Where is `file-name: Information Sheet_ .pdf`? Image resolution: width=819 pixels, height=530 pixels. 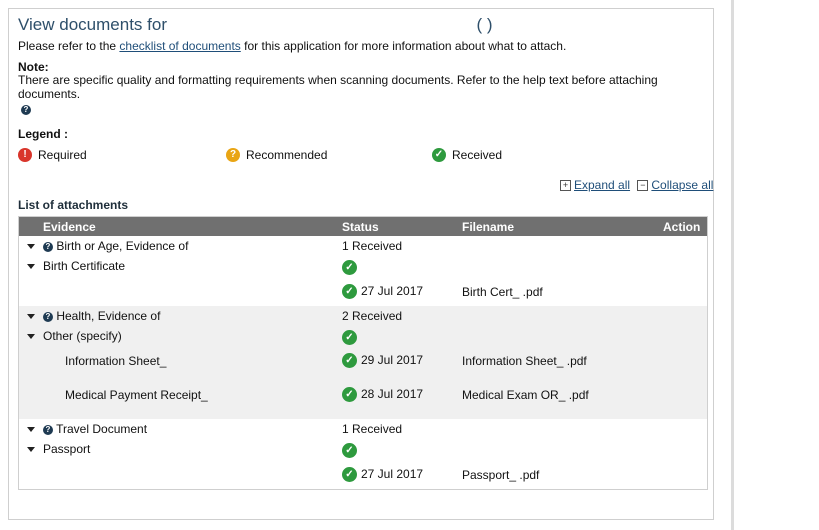
file-name: Information Sheet_ .pdf is located at coordinates (524, 361).